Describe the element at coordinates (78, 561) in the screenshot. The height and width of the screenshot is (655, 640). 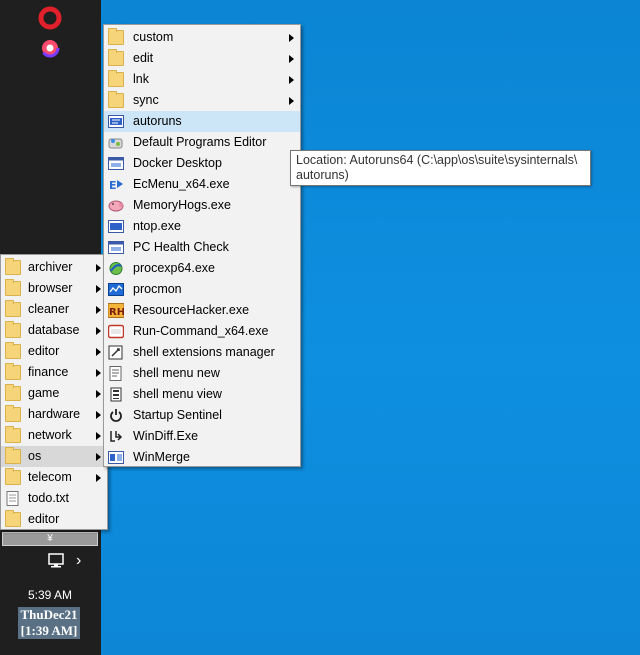
I see `chevron-right-icon: ›` at that location.